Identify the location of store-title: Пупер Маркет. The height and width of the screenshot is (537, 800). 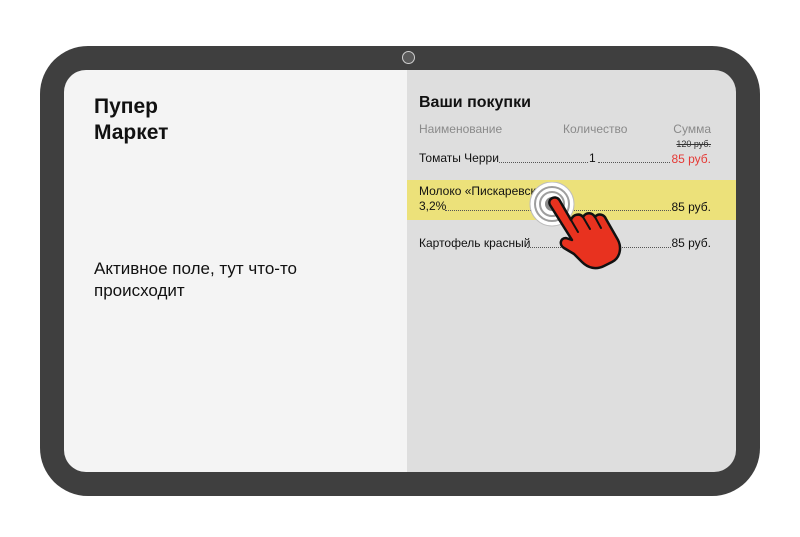
(131, 119).